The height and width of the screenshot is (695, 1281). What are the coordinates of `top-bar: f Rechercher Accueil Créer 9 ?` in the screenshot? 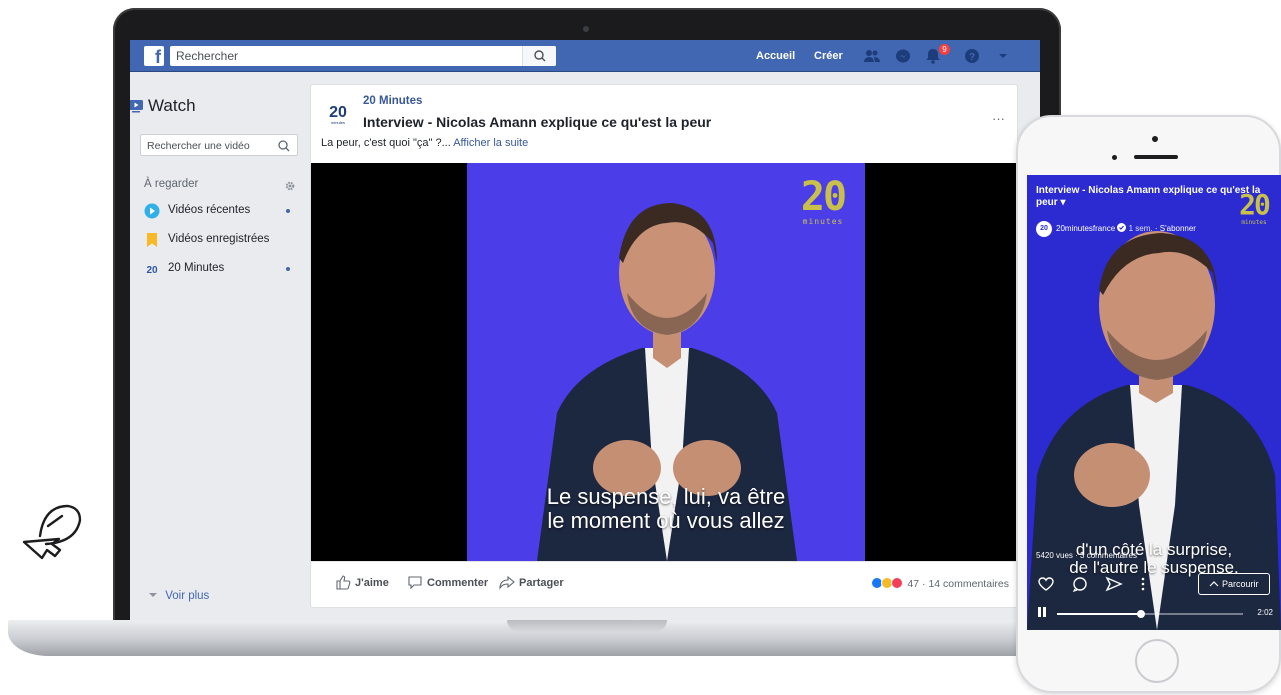 It's located at (585, 56).